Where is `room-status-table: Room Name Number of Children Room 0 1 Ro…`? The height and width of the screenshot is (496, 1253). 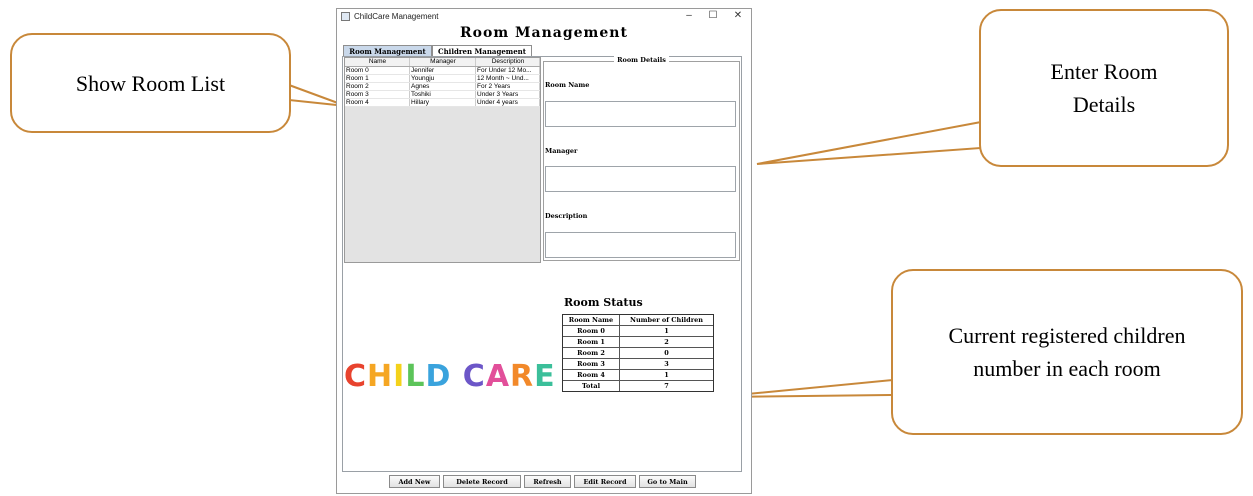
room-status-table: Room Name Number of Children Room 0 1 Ro… is located at coordinates (638, 353).